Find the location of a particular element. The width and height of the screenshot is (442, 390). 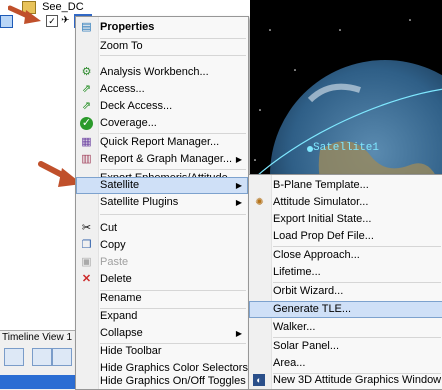

tree-item-label: See_DC is located at coordinates (63, 7).